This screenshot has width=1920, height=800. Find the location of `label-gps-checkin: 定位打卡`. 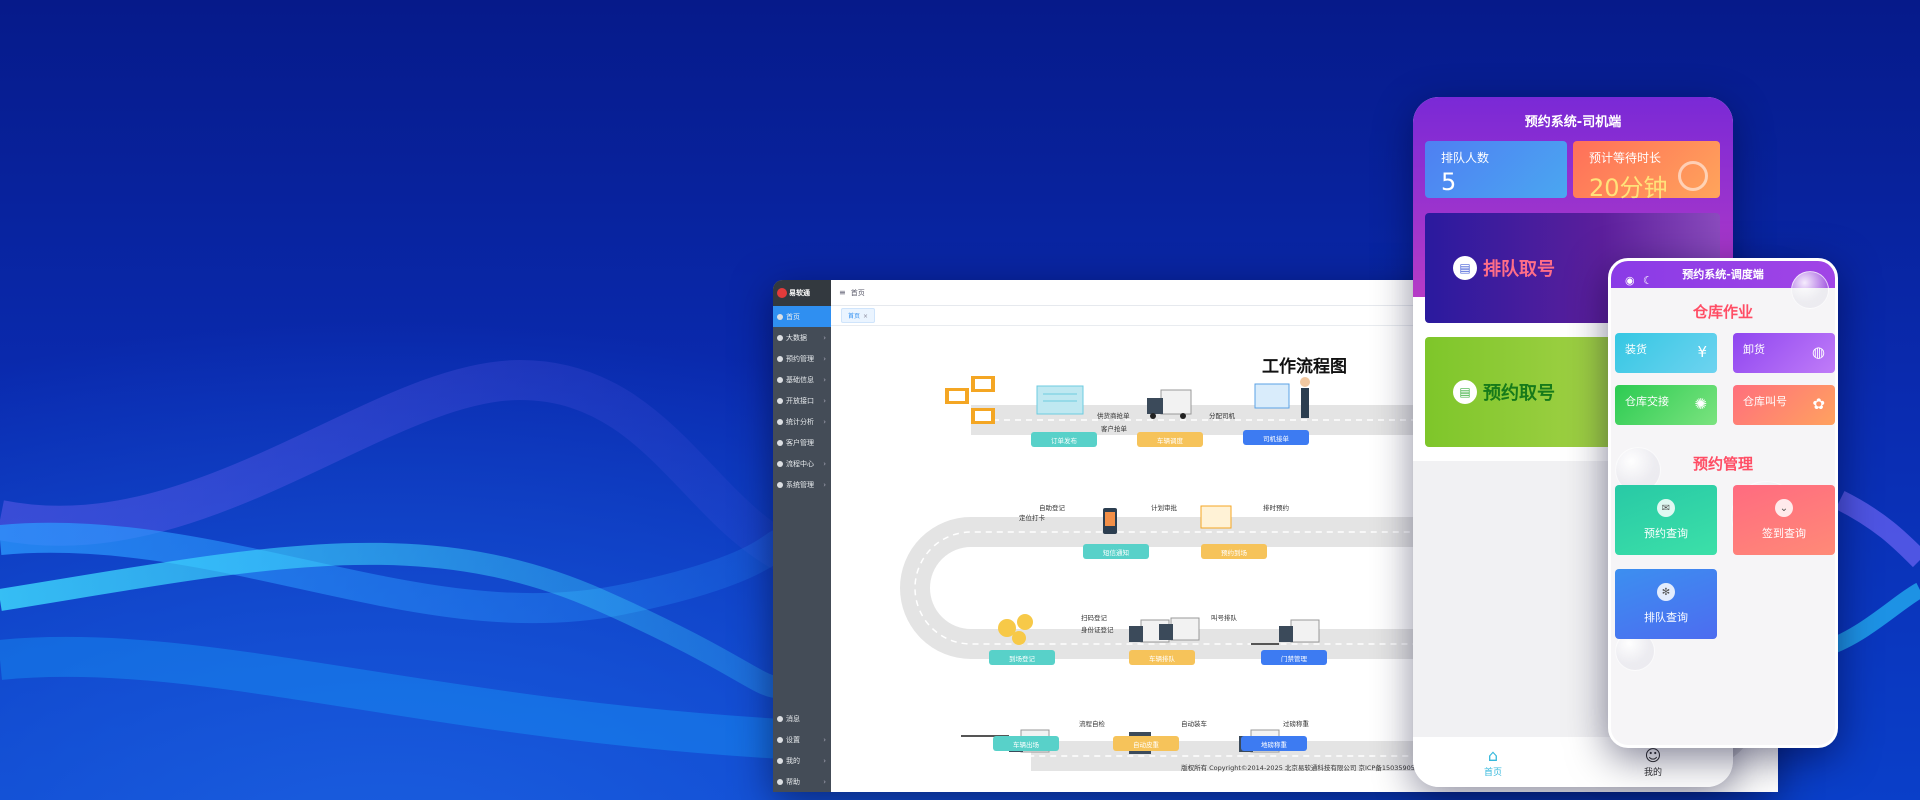

label-gps-checkin: 定位打卡 is located at coordinates (1032, 518).